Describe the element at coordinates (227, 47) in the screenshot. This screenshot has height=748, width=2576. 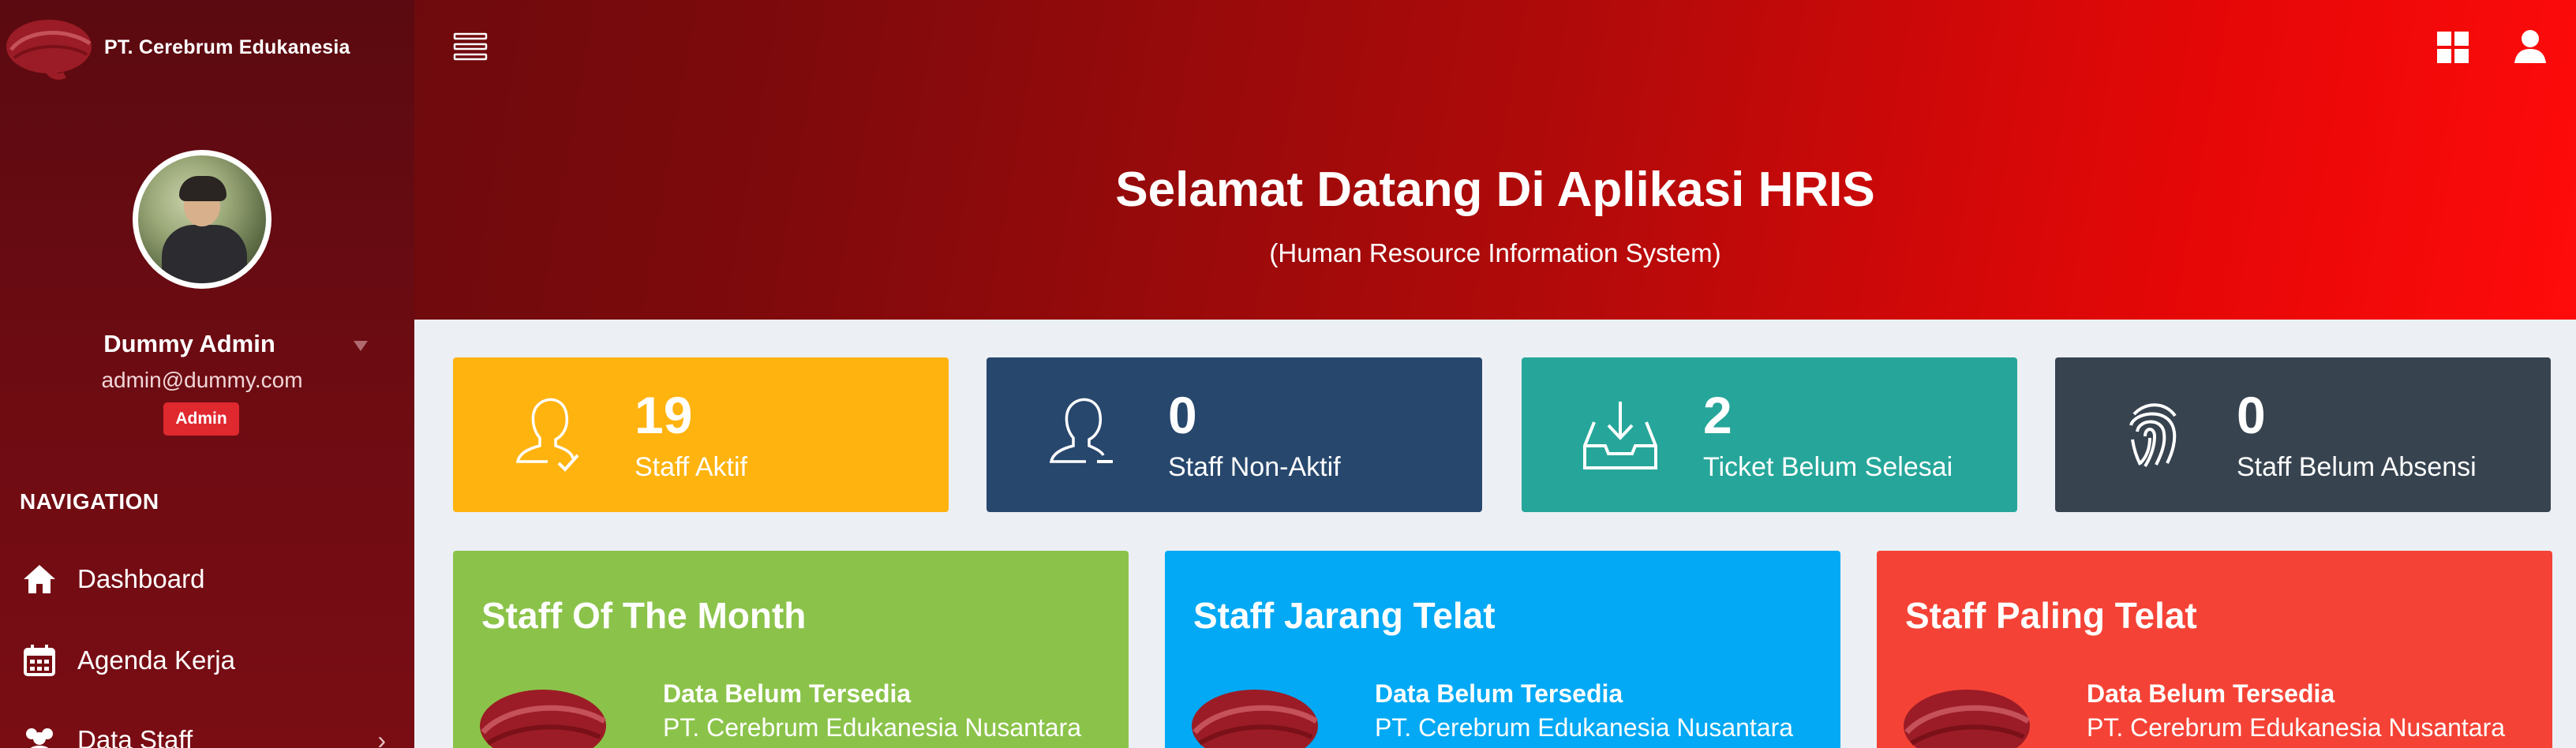
I see `brand-name: PT. Cerebrum Edukanesia` at that location.